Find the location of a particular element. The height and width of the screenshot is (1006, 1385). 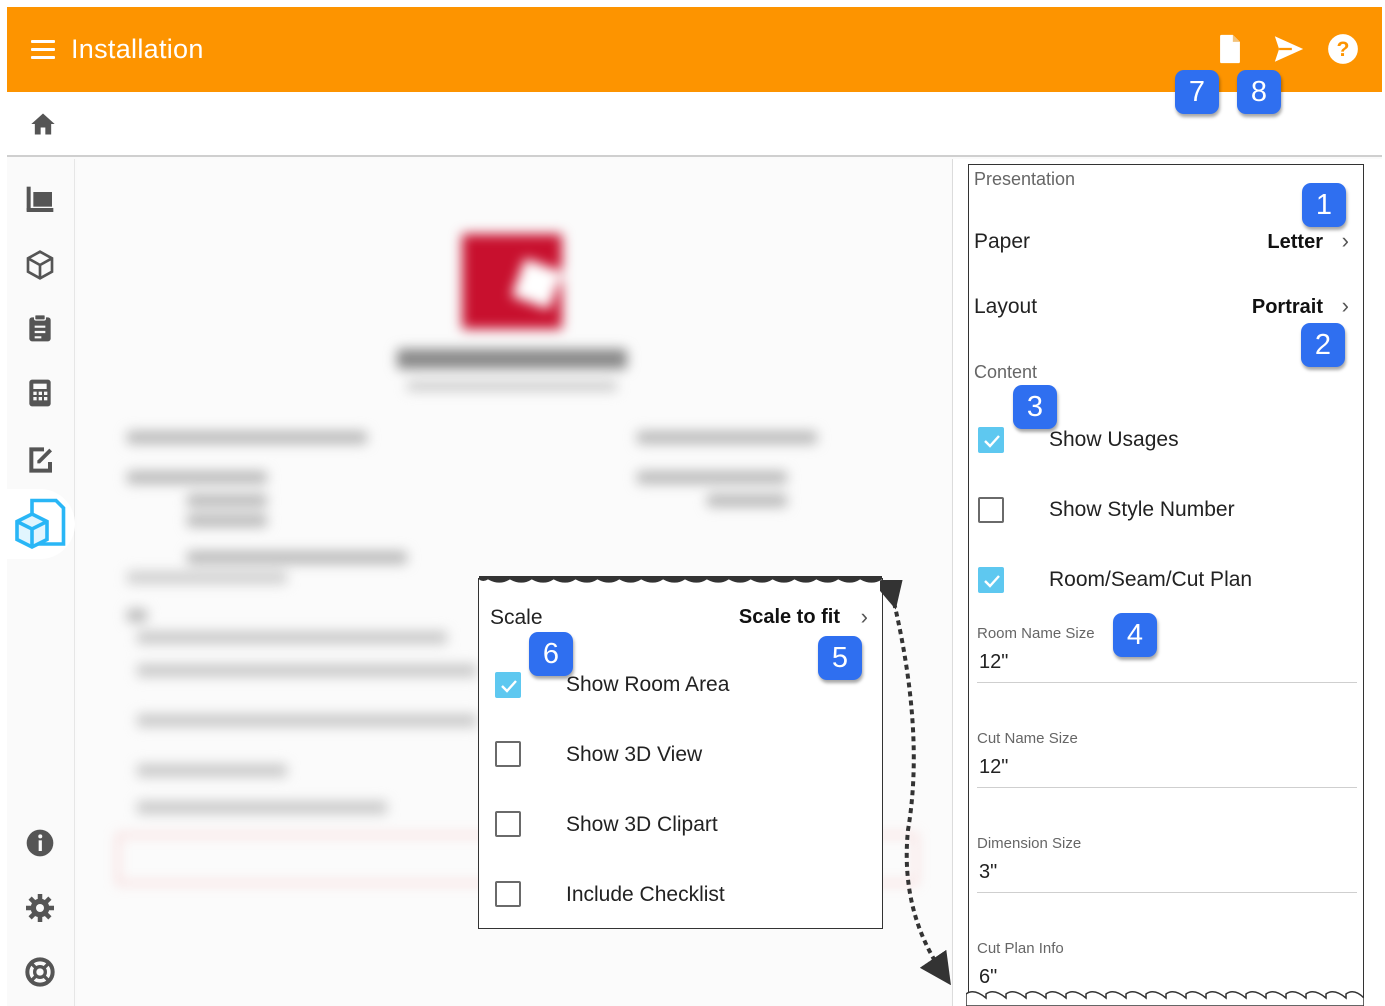

badge-1: 1 is located at coordinates (1324, 205).